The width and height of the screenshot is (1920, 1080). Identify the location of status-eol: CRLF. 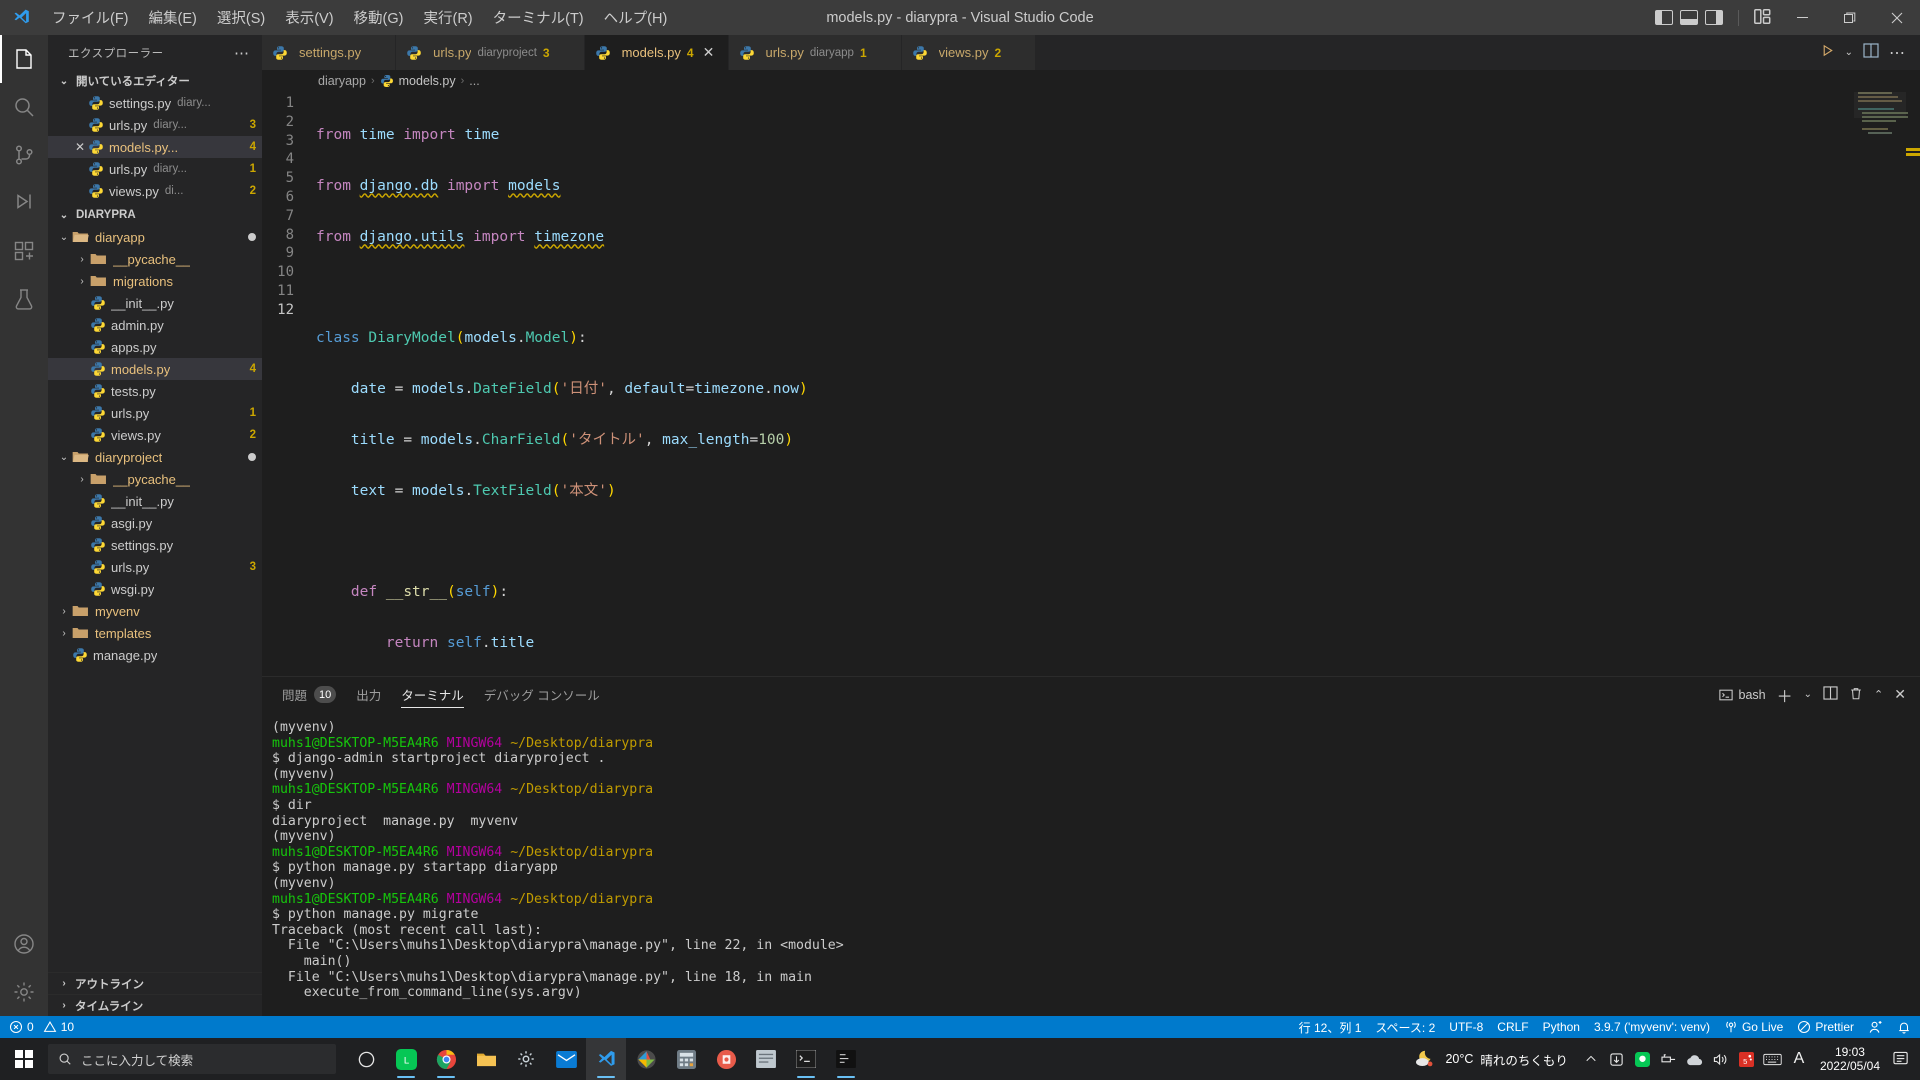
(1512, 1027).